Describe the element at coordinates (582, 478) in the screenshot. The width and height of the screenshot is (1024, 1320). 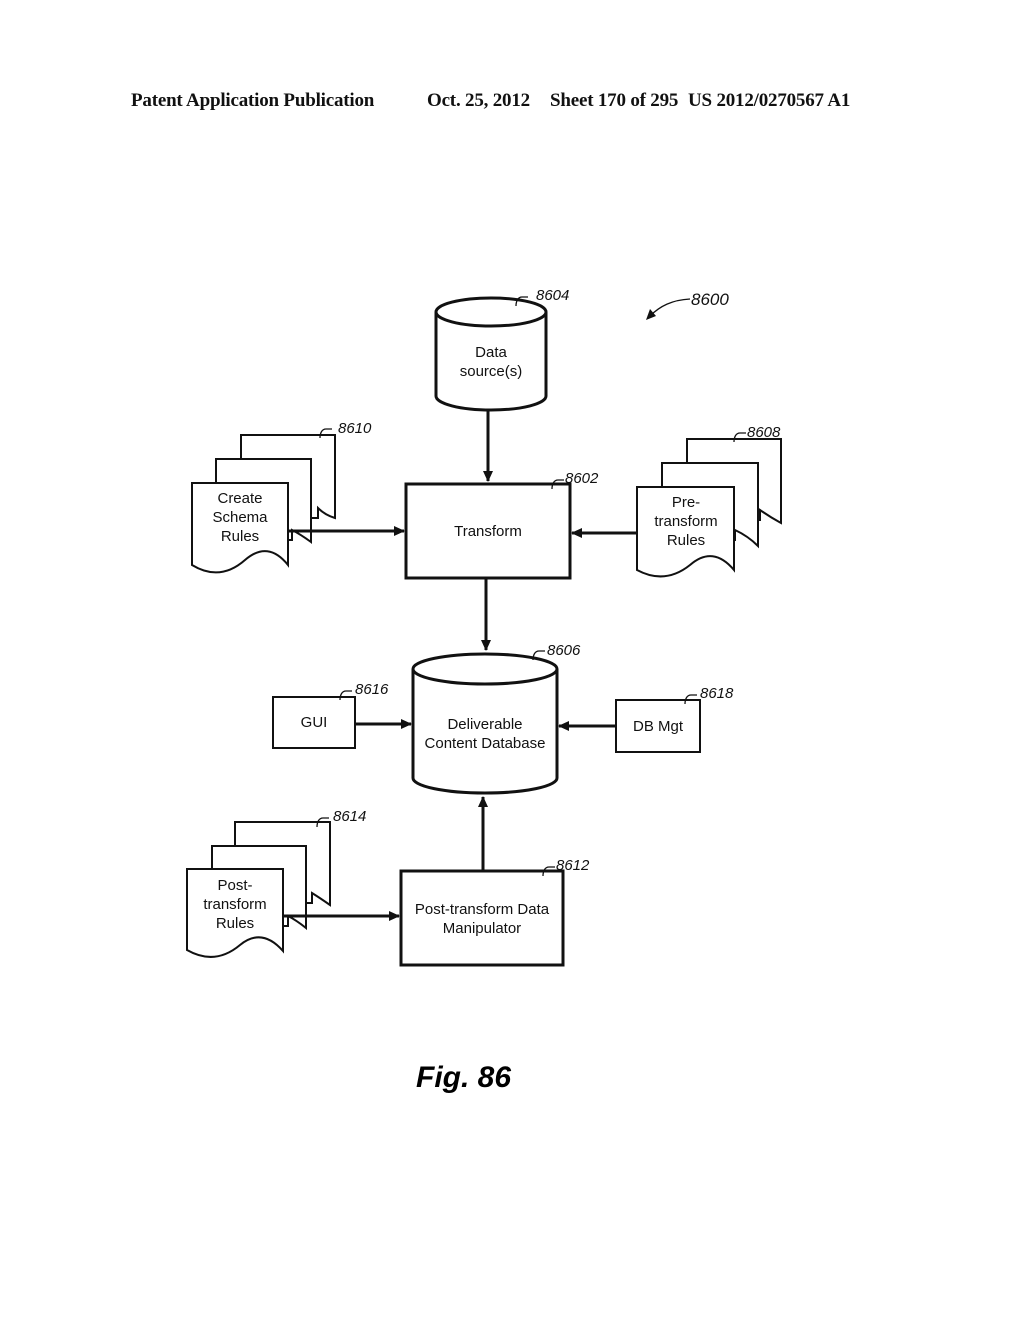
I see `transform-ref: 8602` at that location.